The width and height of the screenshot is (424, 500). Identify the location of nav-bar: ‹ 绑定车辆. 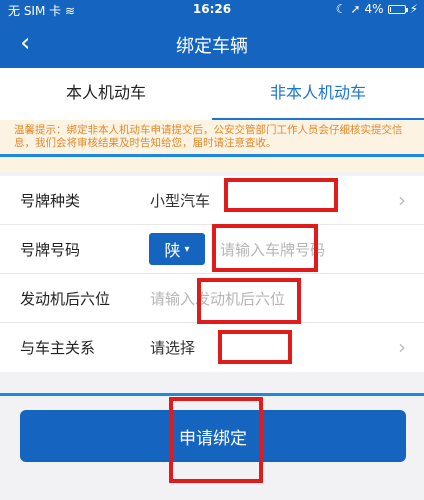
(212, 44).